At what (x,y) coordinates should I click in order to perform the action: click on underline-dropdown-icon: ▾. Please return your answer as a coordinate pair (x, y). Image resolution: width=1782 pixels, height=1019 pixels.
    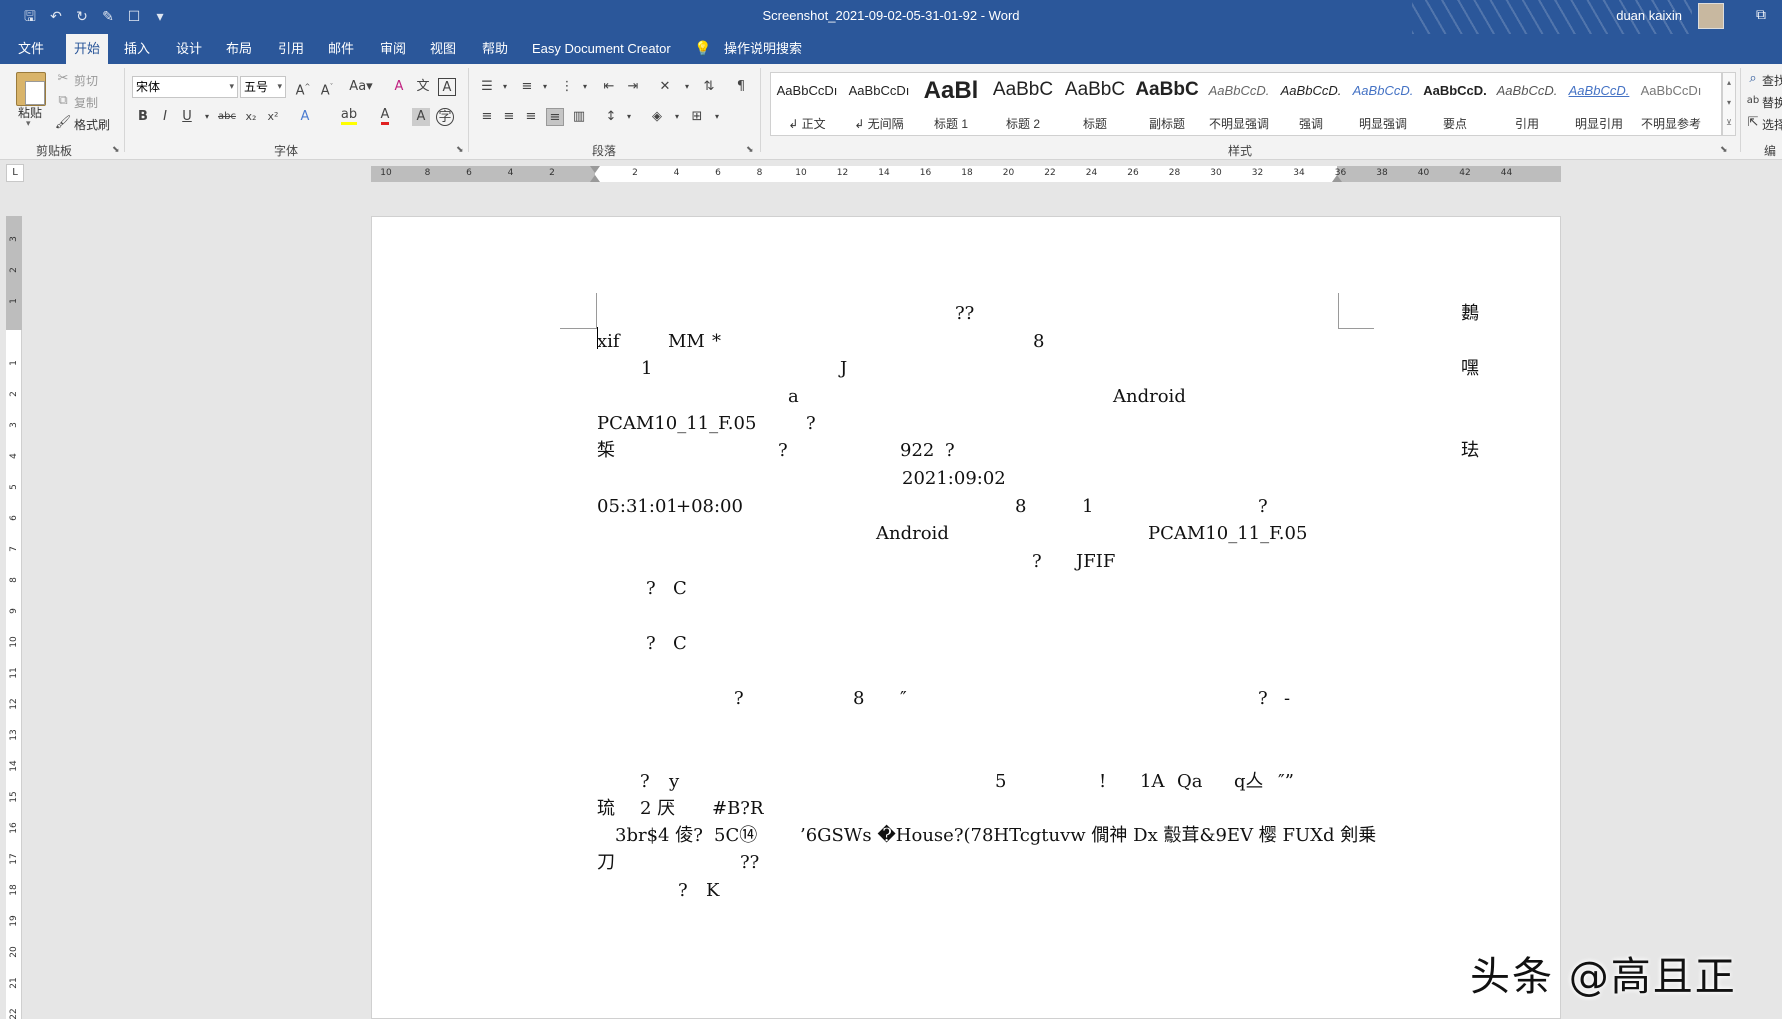
    Looking at the image, I should click on (207, 117).